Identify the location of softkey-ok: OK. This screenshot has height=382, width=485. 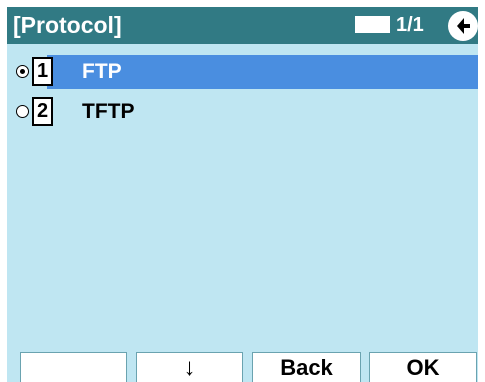
(423, 367).